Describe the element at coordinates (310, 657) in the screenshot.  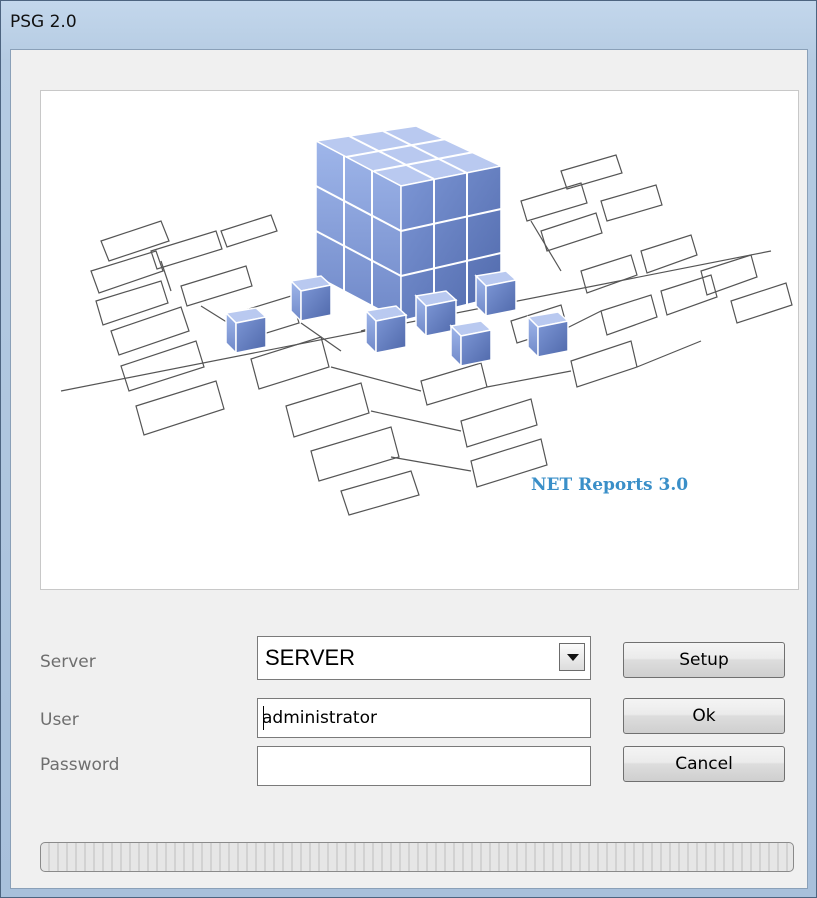
I see `server-value: SERVER` at that location.